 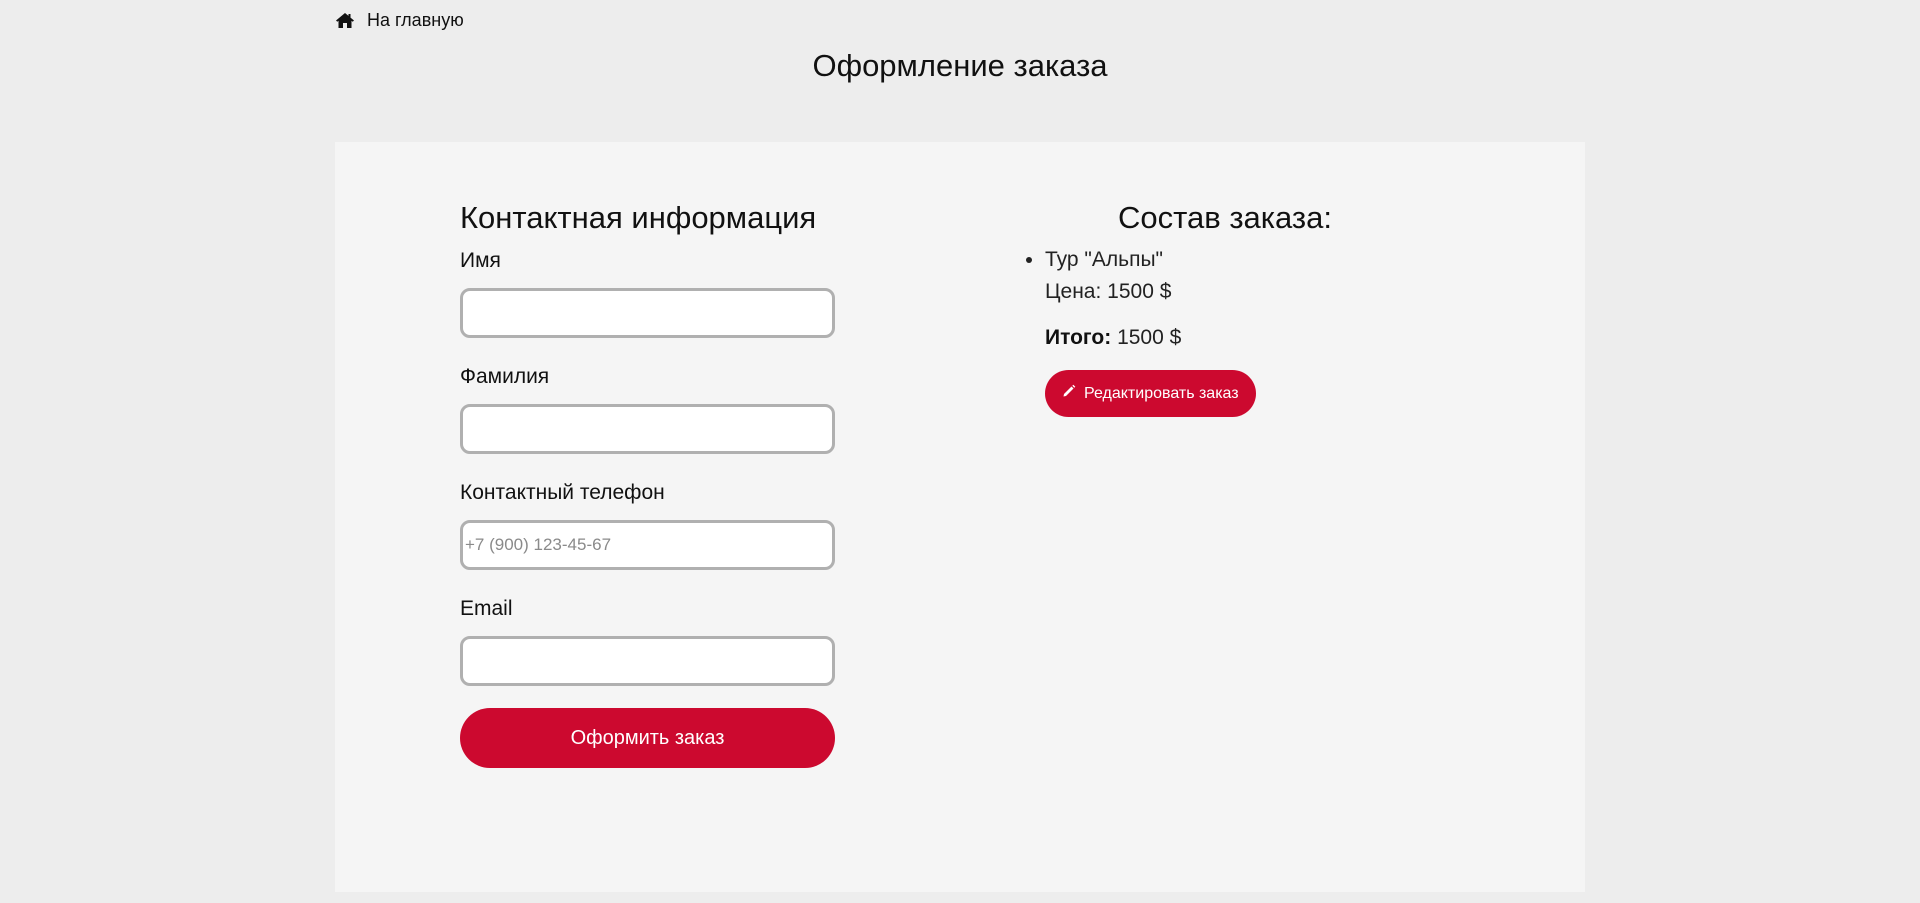 What do you see at coordinates (1215, 338) in the screenshot?
I see `order-total: Итого: 1500 $` at bounding box center [1215, 338].